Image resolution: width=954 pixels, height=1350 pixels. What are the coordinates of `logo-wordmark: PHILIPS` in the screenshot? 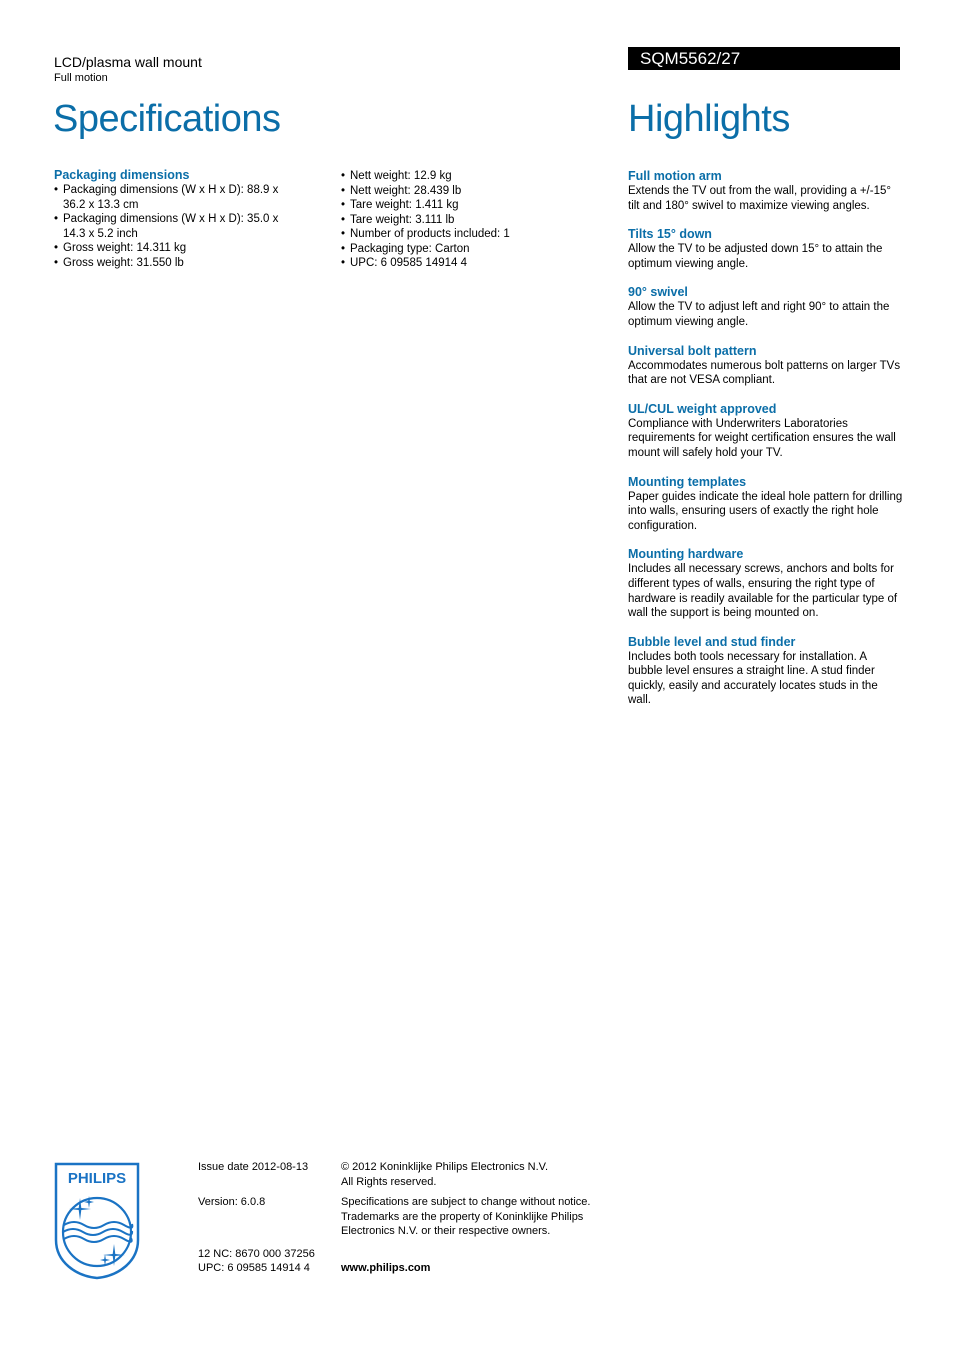 It's located at (97, 1178).